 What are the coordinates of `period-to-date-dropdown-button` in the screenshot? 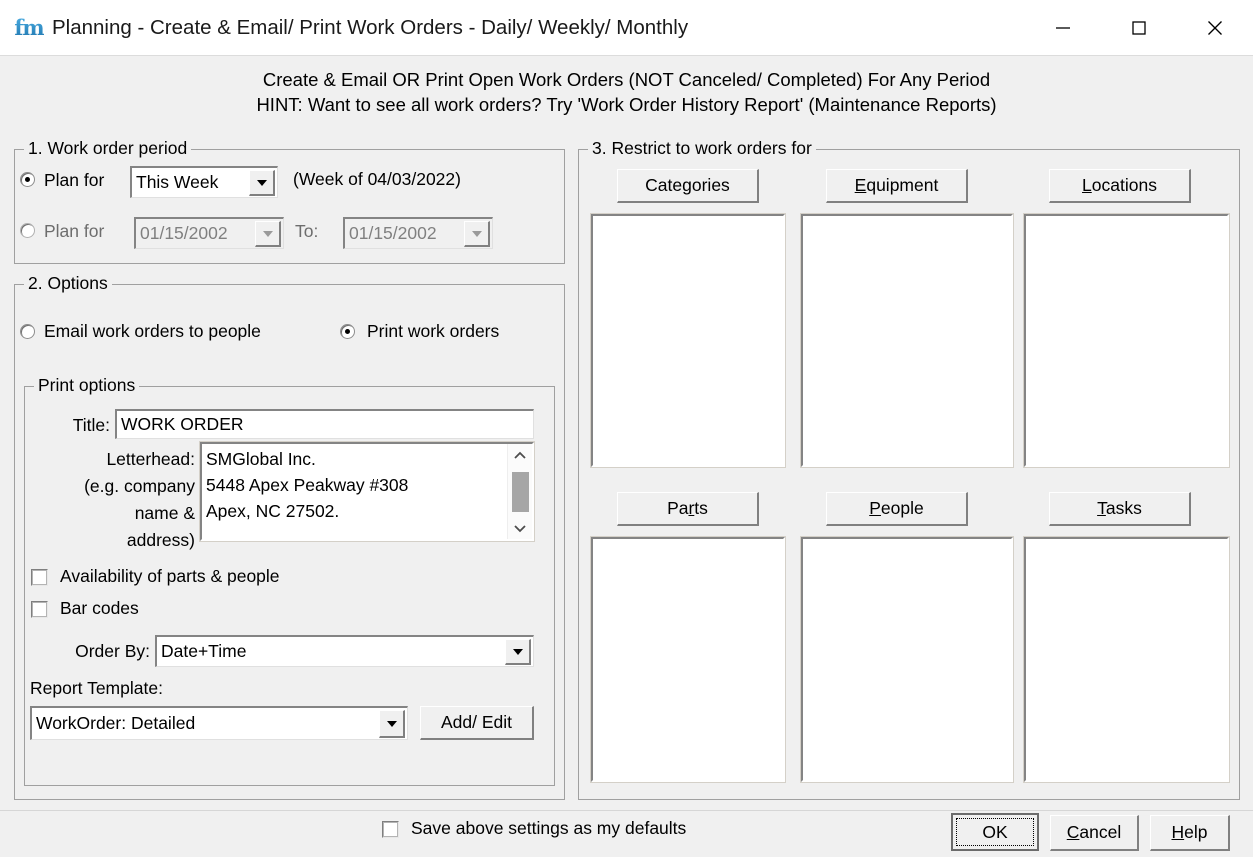 It's located at (477, 234).